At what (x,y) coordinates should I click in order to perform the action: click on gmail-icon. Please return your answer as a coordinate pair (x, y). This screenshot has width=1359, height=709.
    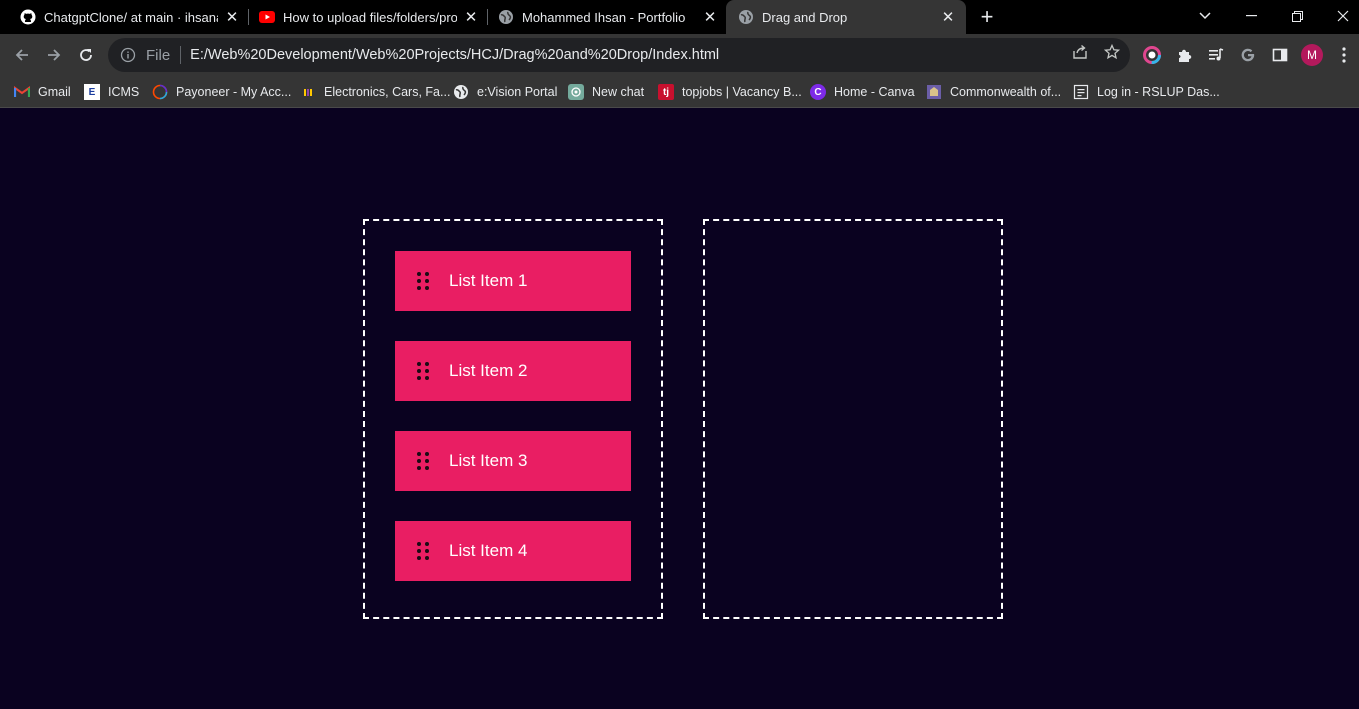
    Looking at the image, I should click on (22, 92).